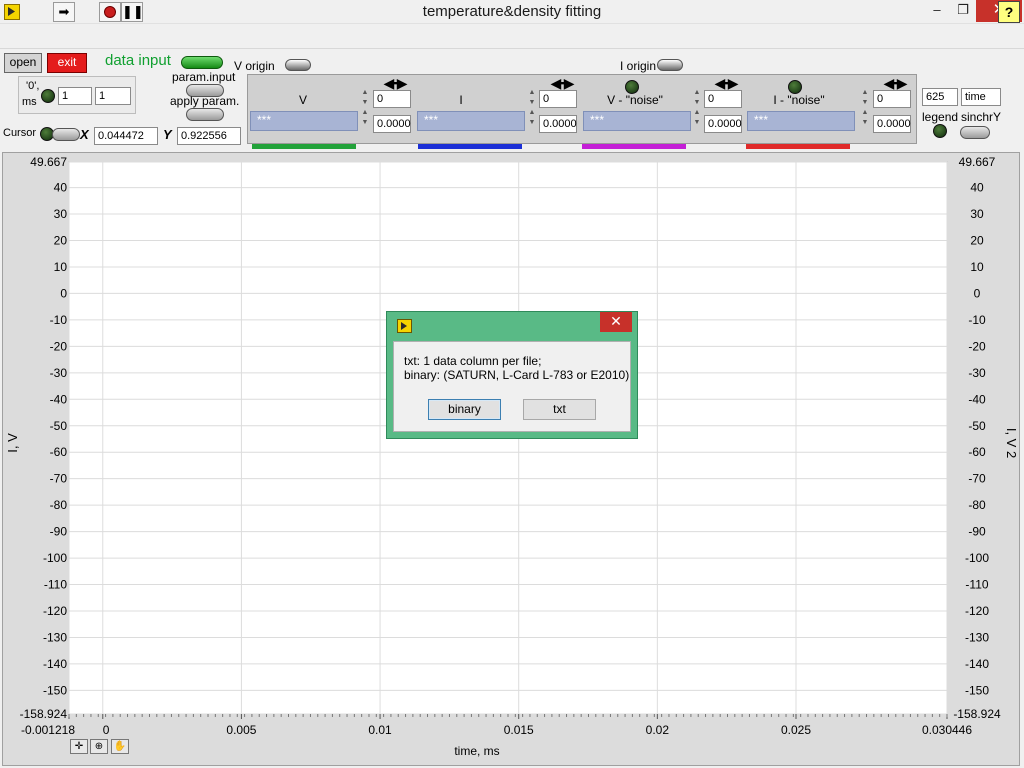  I want to click on txt-button: txt, so click(559, 409).